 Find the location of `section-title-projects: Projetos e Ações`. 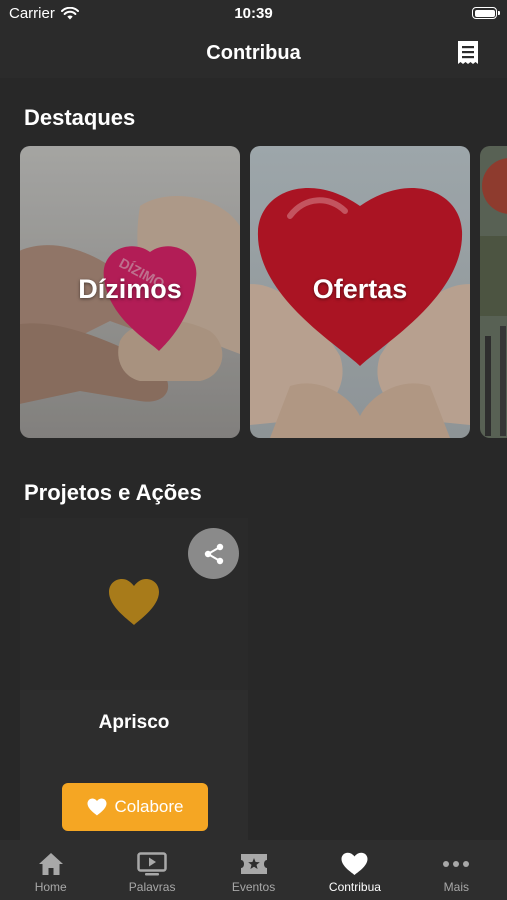

section-title-projects: Projetos e Ações is located at coordinates (113, 492).